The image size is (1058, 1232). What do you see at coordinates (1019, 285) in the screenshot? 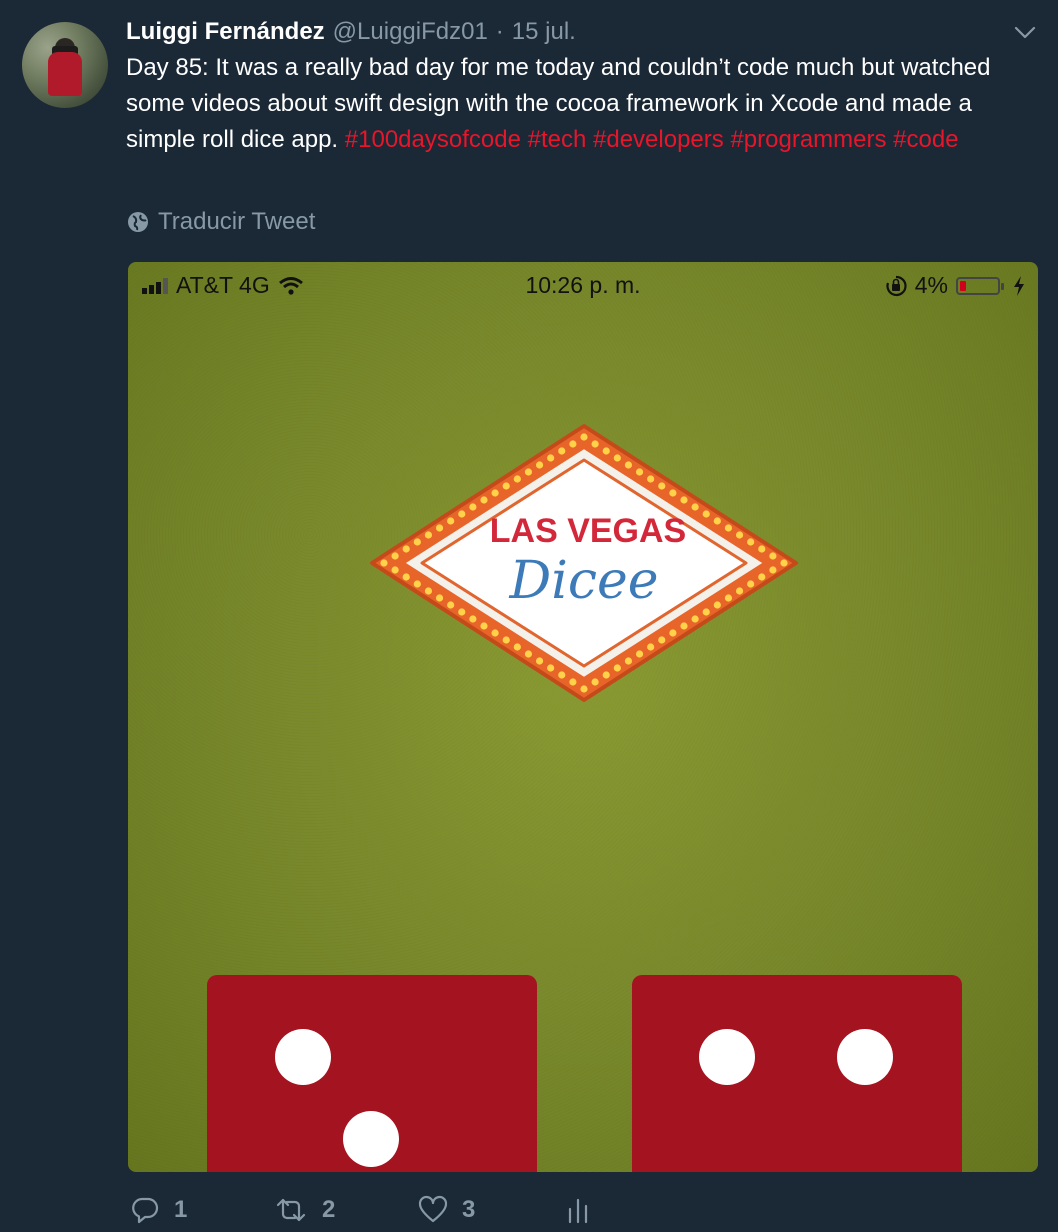
I see `charging-bolt-icon` at bounding box center [1019, 285].